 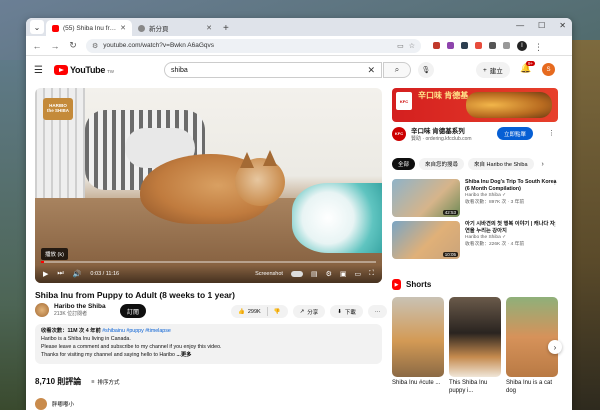 I want to click on settings-gear-icon: ⚙, so click(x=329, y=274).